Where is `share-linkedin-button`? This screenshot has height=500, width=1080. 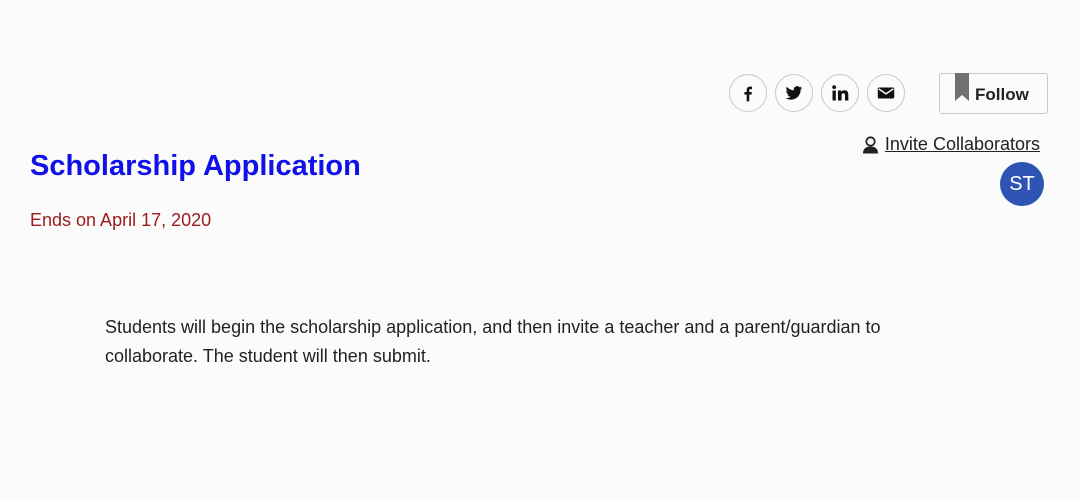
share-linkedin-button is located at coordinates (840, 93).